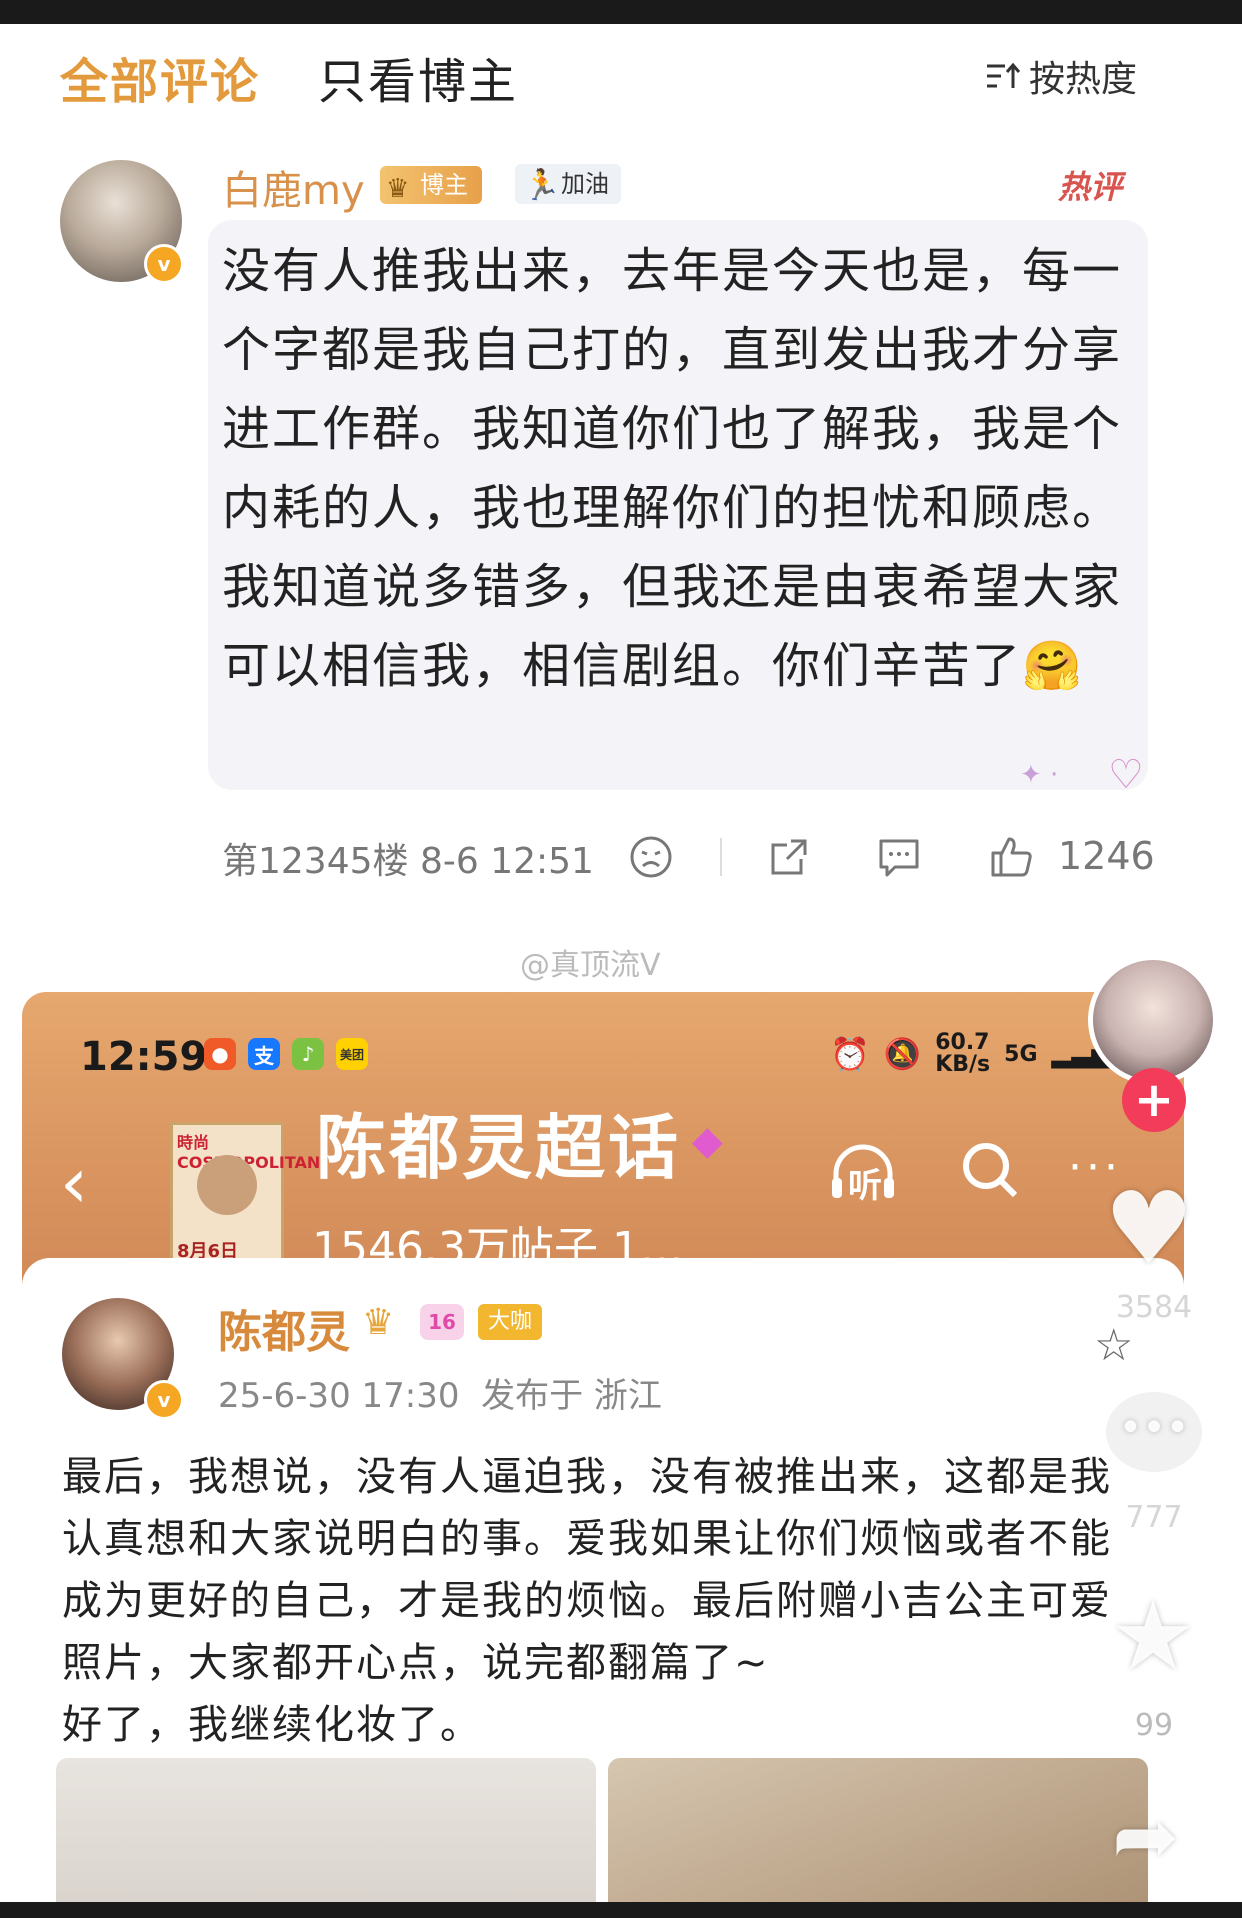 The height and width of the screenshot is (1918, 1242). Describe the element at coordinates (651, 857) in the screenshot. I see `dislike-face-icon` at that location.